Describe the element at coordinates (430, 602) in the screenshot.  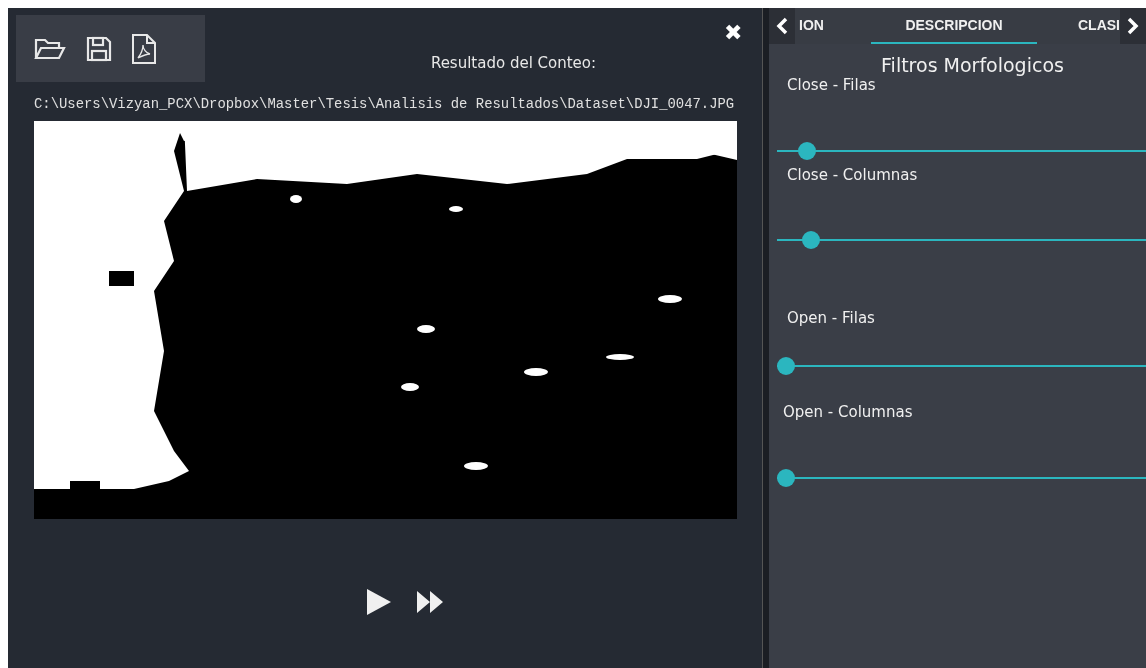
I see `fast-forward-icon` at that location.